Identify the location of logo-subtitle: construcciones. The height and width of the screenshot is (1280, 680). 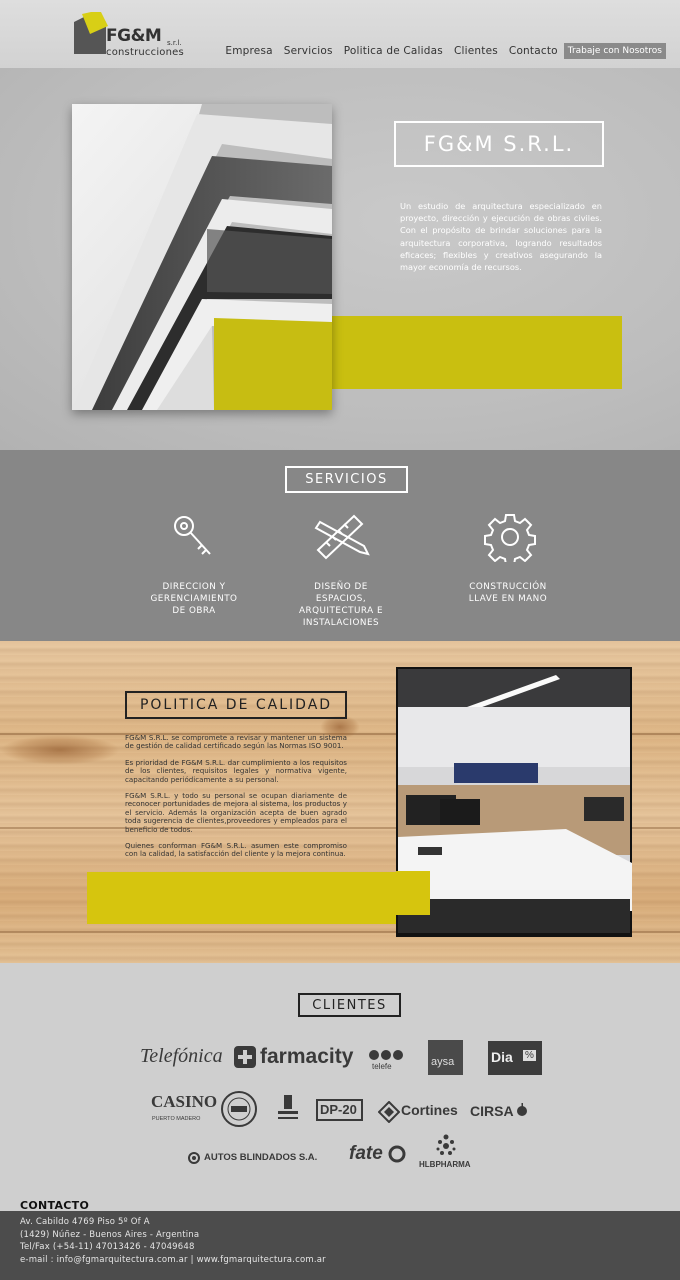
(145, 52).